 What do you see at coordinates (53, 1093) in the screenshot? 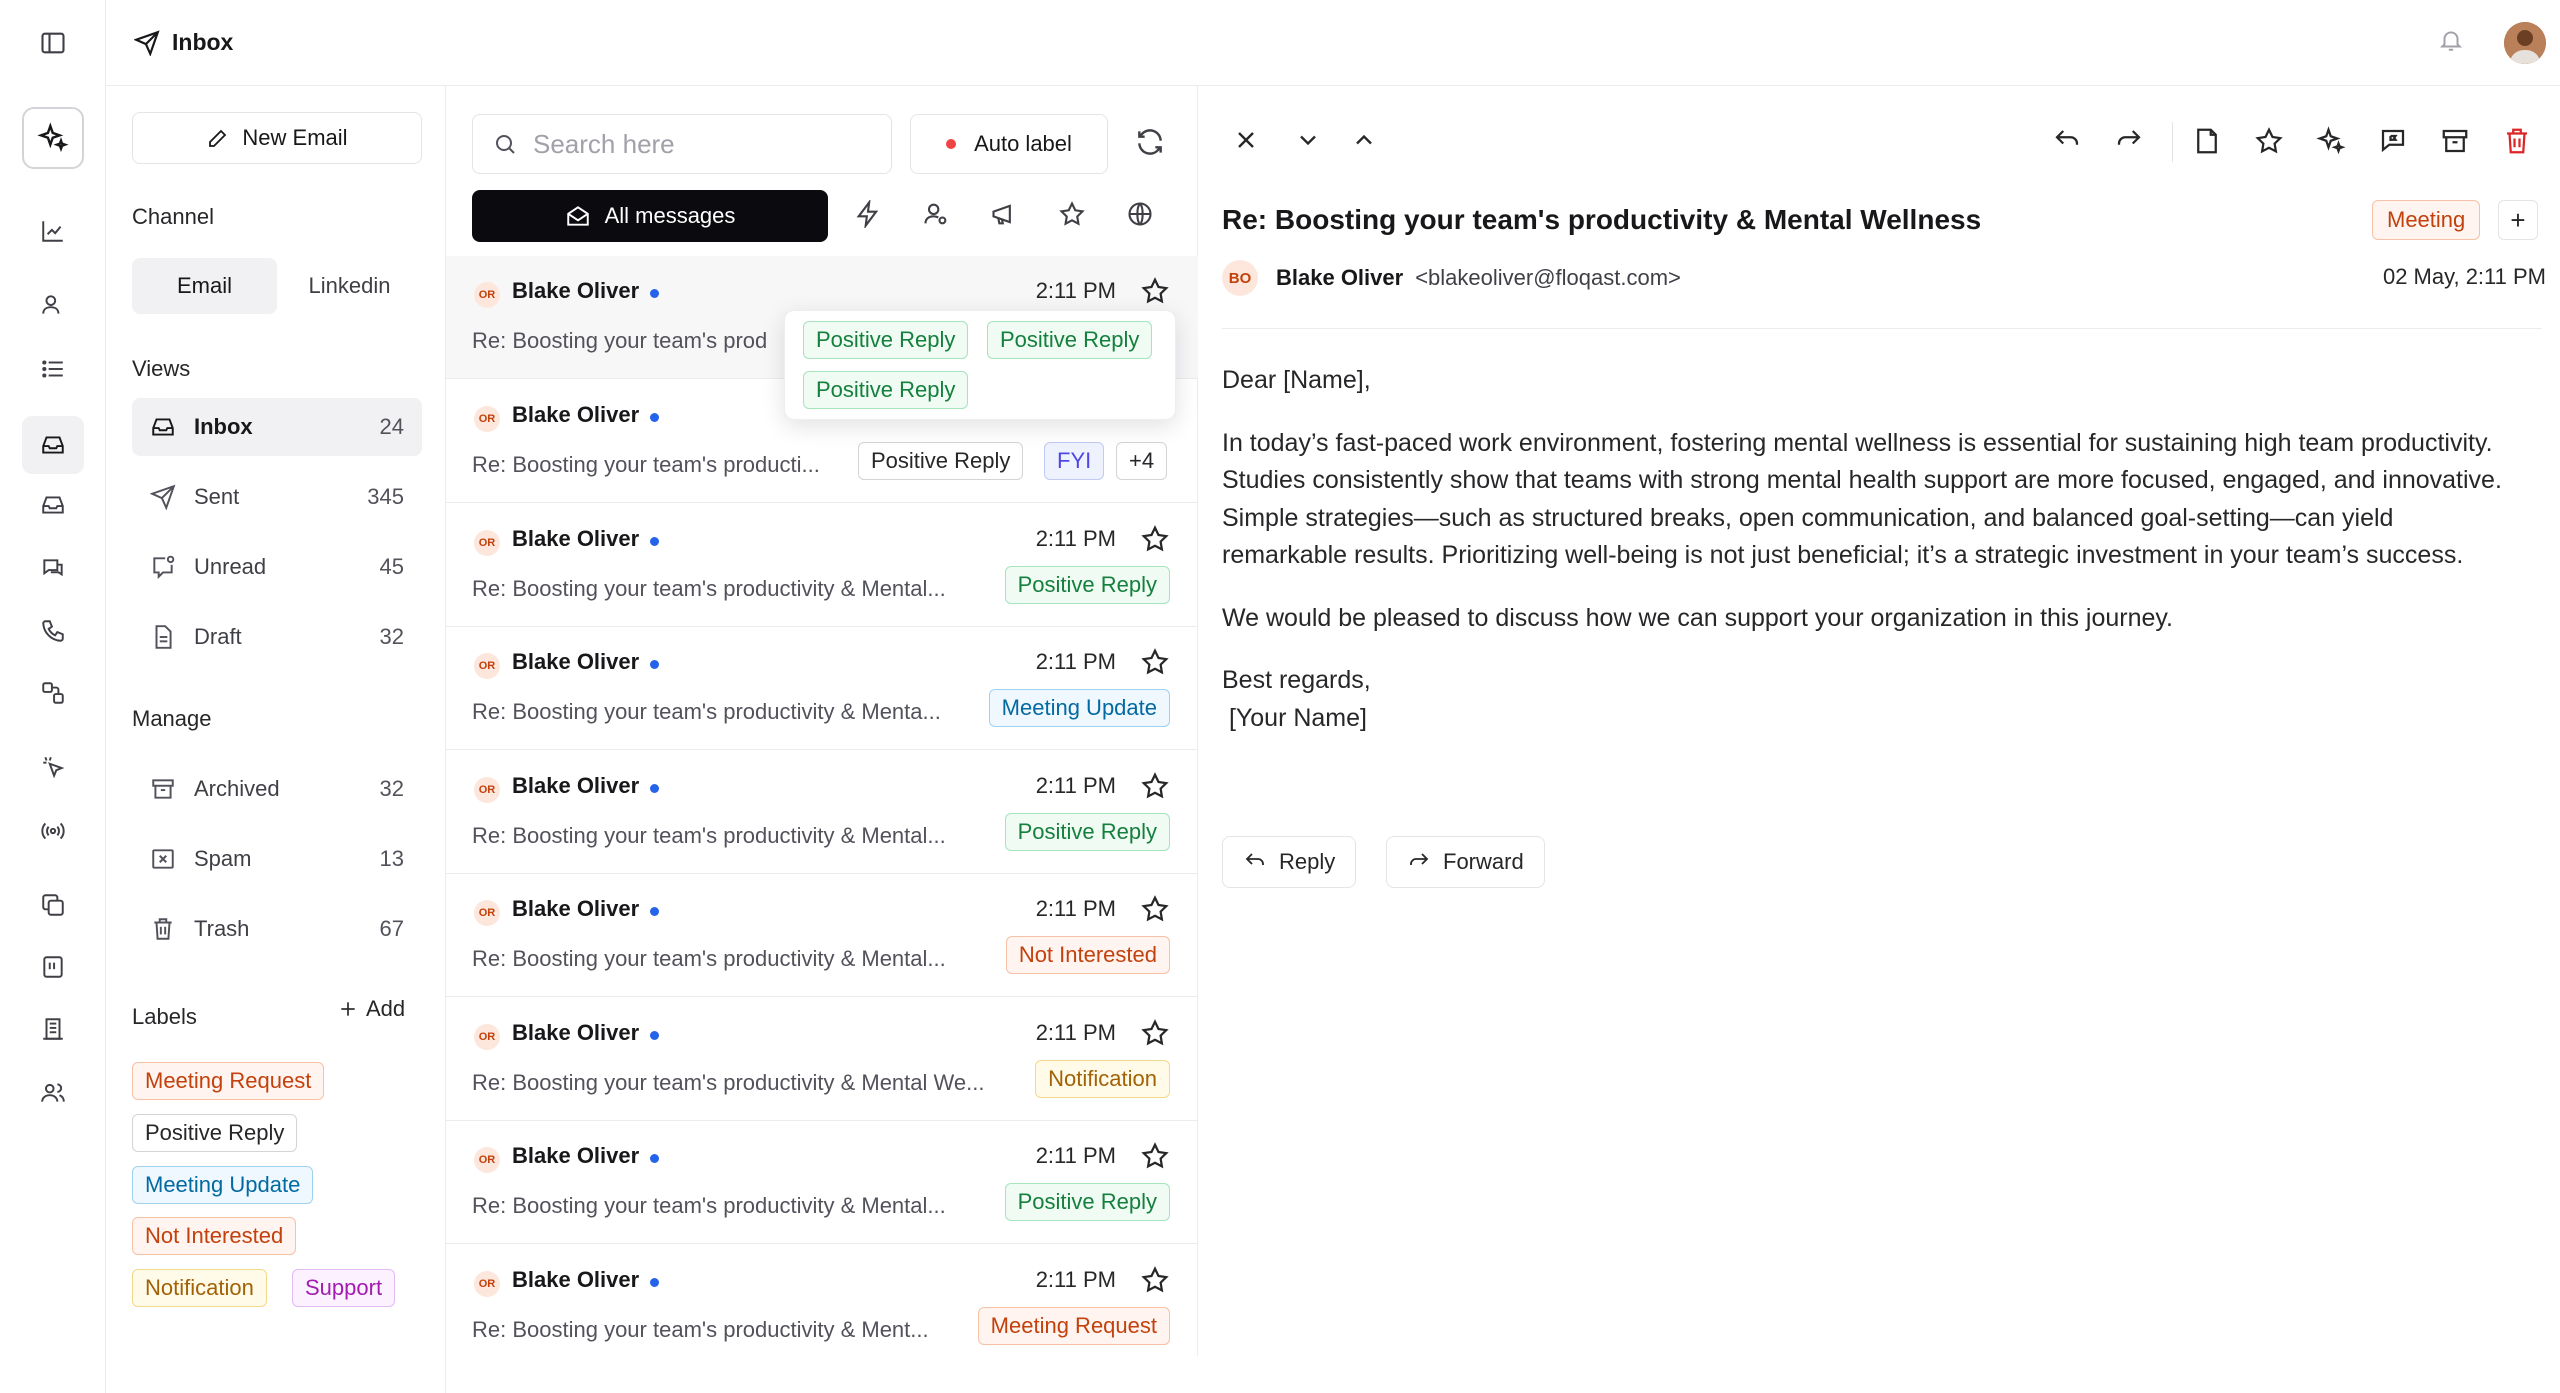
I see `team-icon` at bounding box center [53, 1093].